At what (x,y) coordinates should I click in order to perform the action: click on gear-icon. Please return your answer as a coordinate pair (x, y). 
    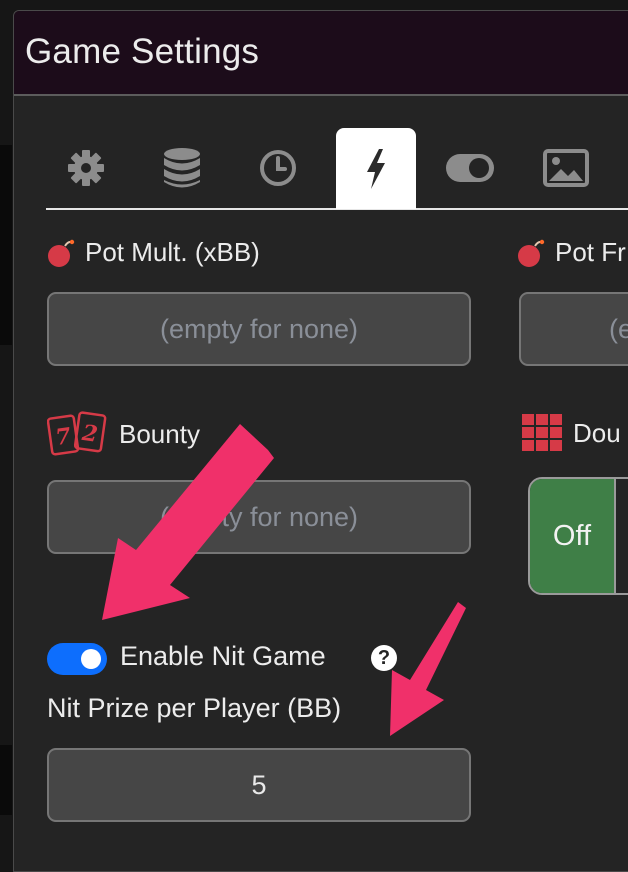
    Looking at the image, I should click on (86, 168).